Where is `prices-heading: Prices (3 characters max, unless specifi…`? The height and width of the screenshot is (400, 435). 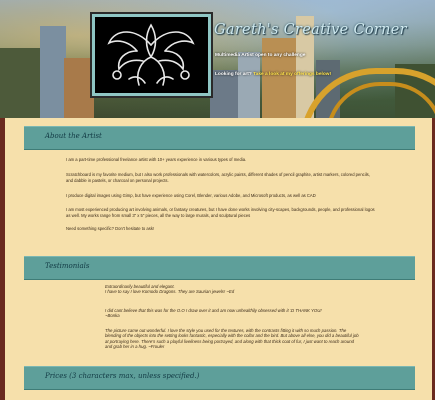 prices-heading: Prices (3 characters max, unless specifi… is located at coordinates (122, 376).